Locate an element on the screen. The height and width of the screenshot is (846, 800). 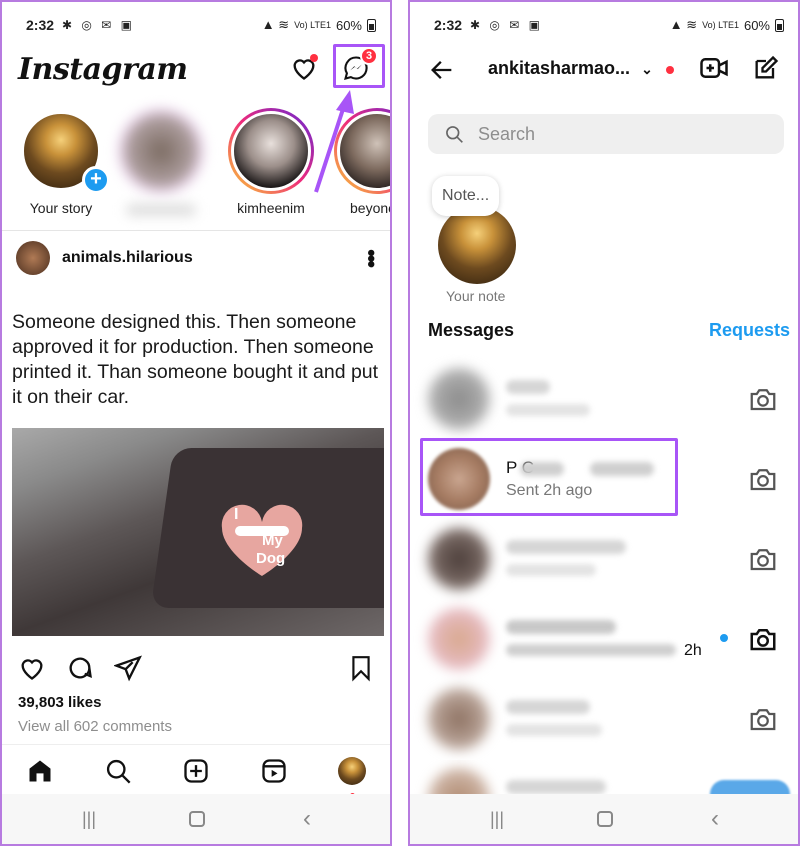
view-comments-link: View all 602 comments is located at coordinates (95, 726).